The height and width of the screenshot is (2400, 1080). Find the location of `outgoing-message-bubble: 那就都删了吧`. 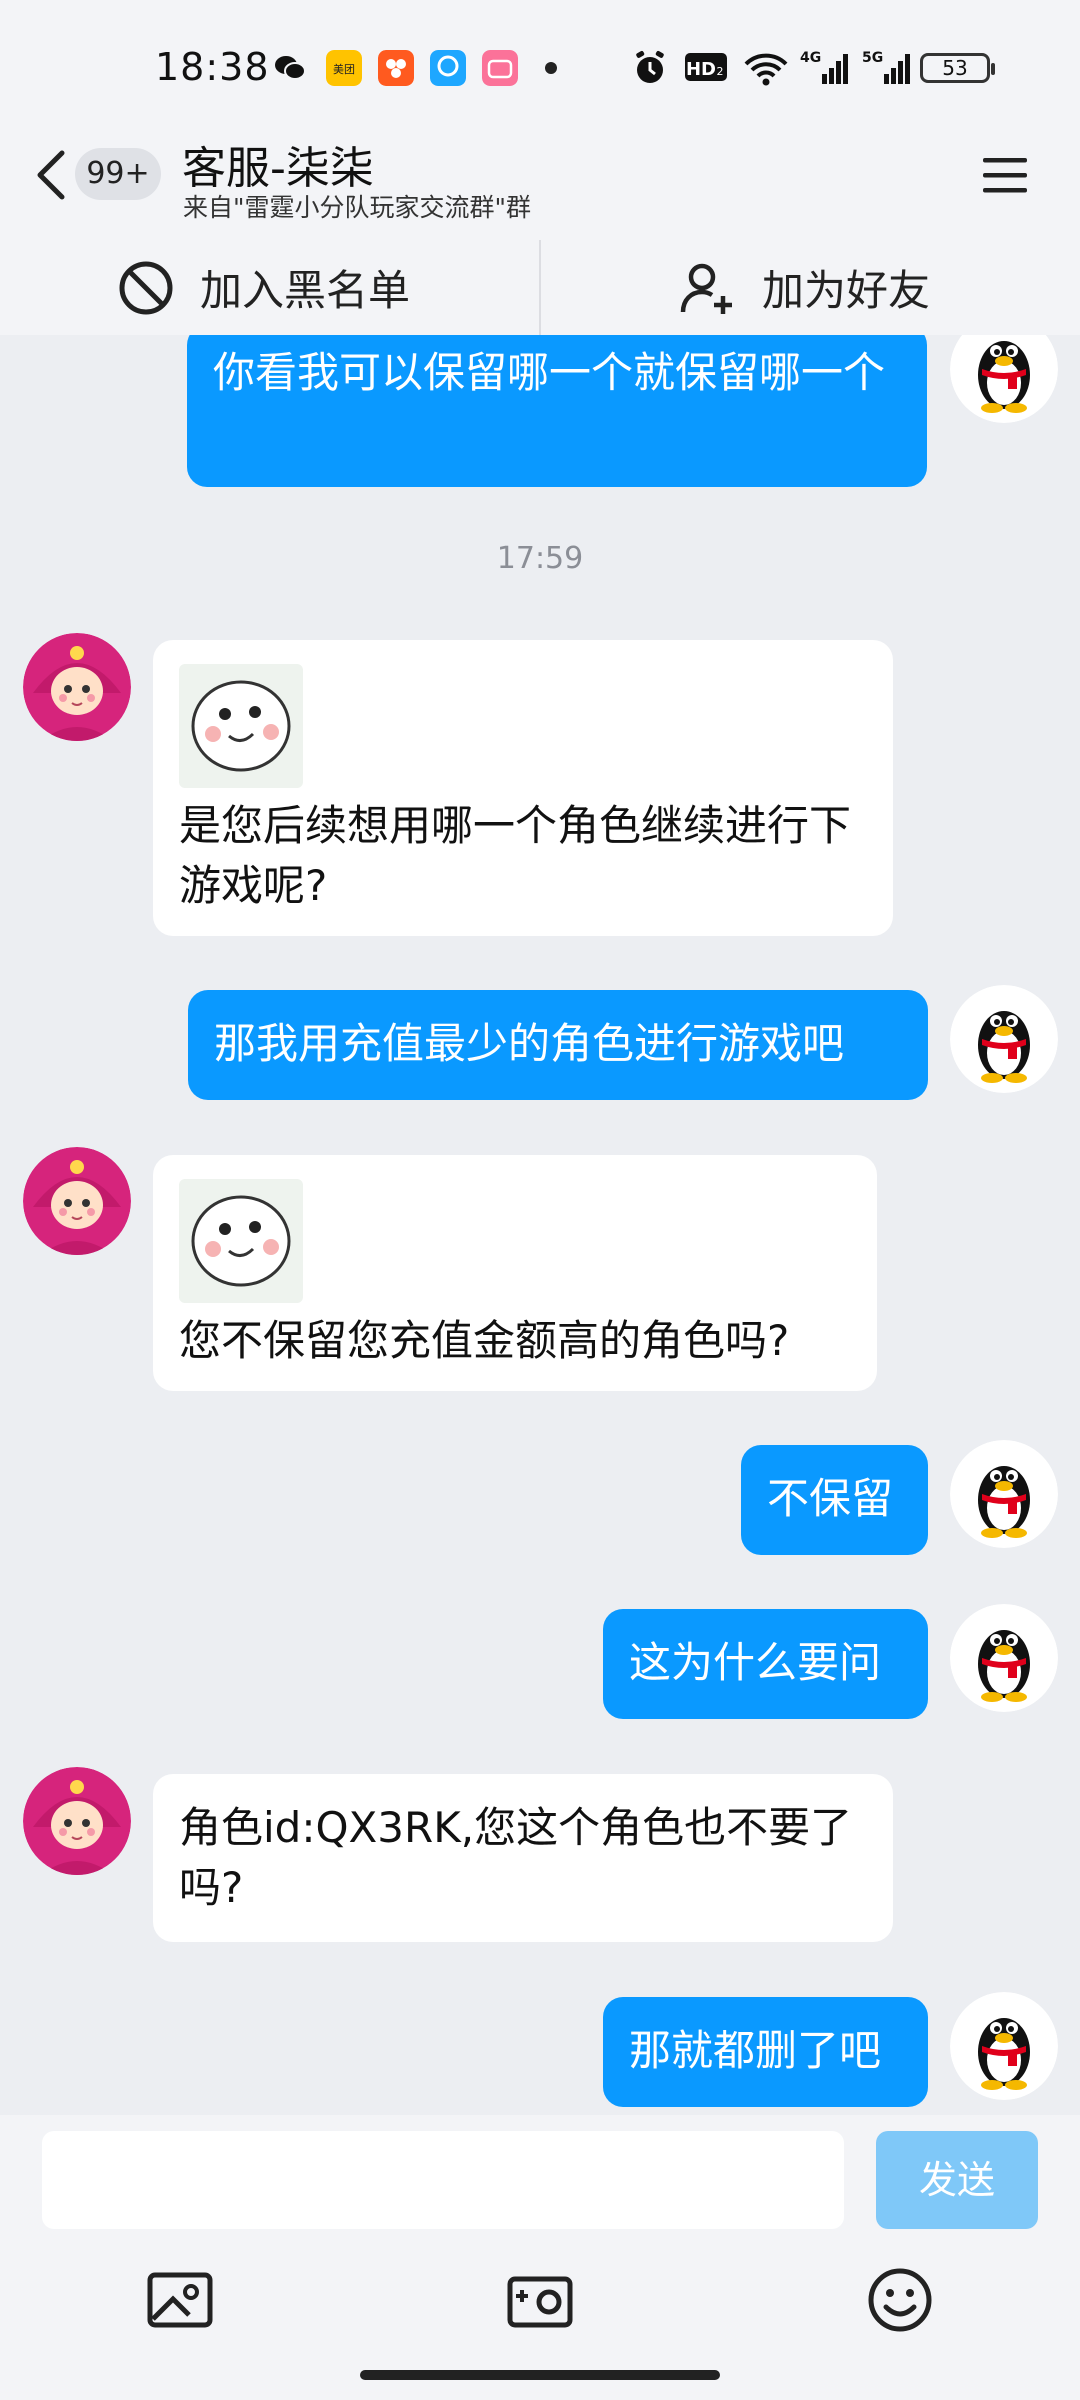

outgoing-message-bubble: 那就都删了吧 is located at coordinates (765, 2052).